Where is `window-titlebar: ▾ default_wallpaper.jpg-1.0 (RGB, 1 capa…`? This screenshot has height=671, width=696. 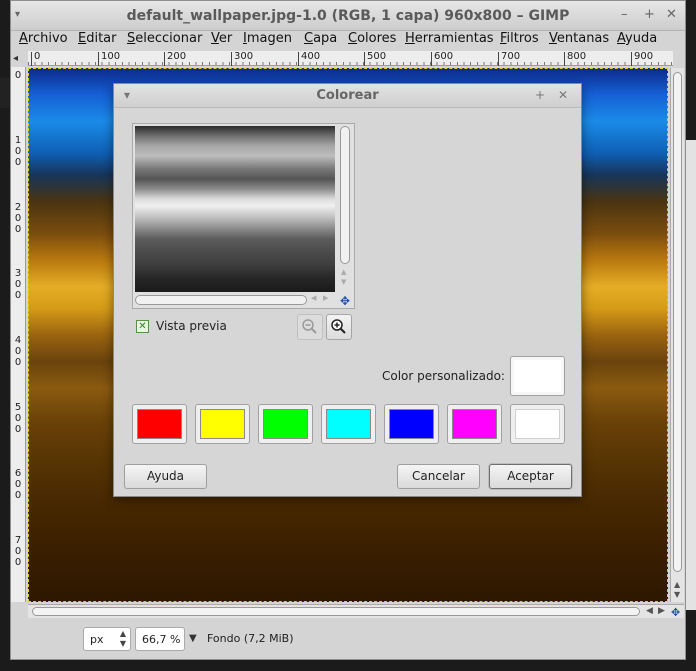 window-titlebar: ▾ default_wallpaper.jpg-1.0 (RGB, 1 capa… is located at coordinates (348, 16).